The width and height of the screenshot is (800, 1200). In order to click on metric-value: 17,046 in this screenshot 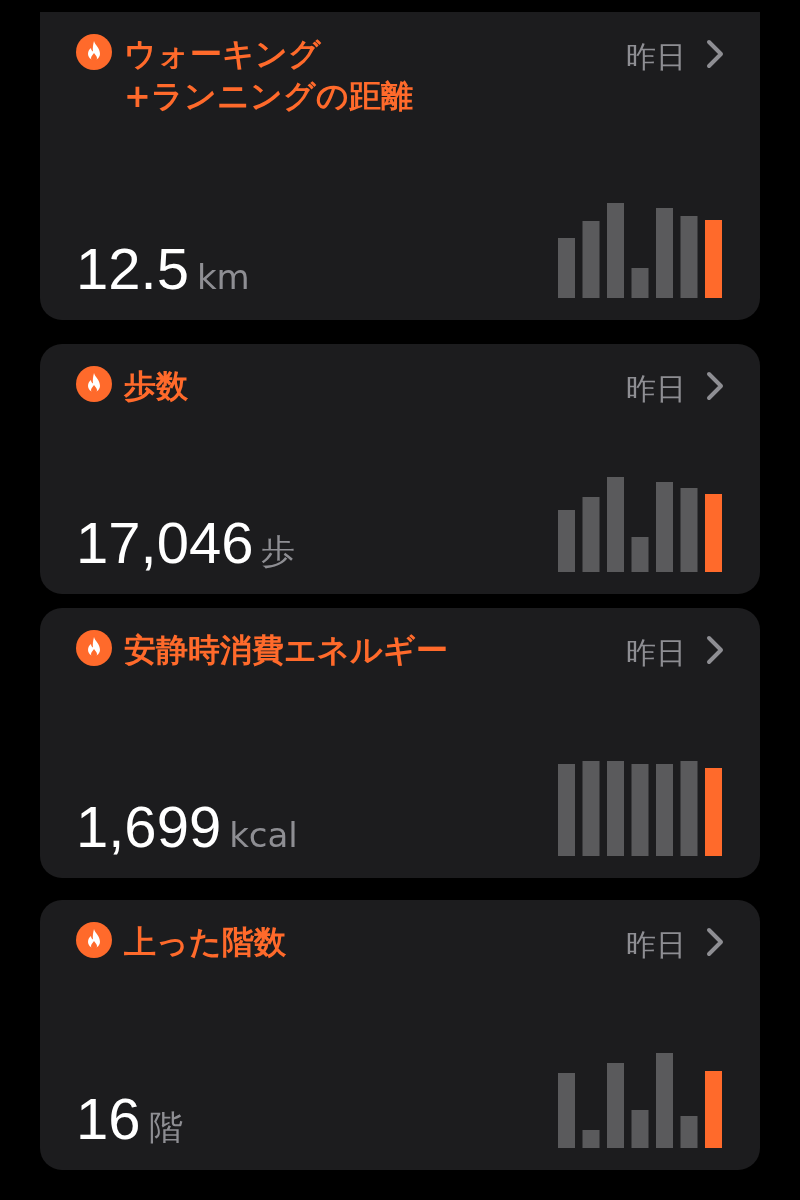, I will do `click(165, 543)`.